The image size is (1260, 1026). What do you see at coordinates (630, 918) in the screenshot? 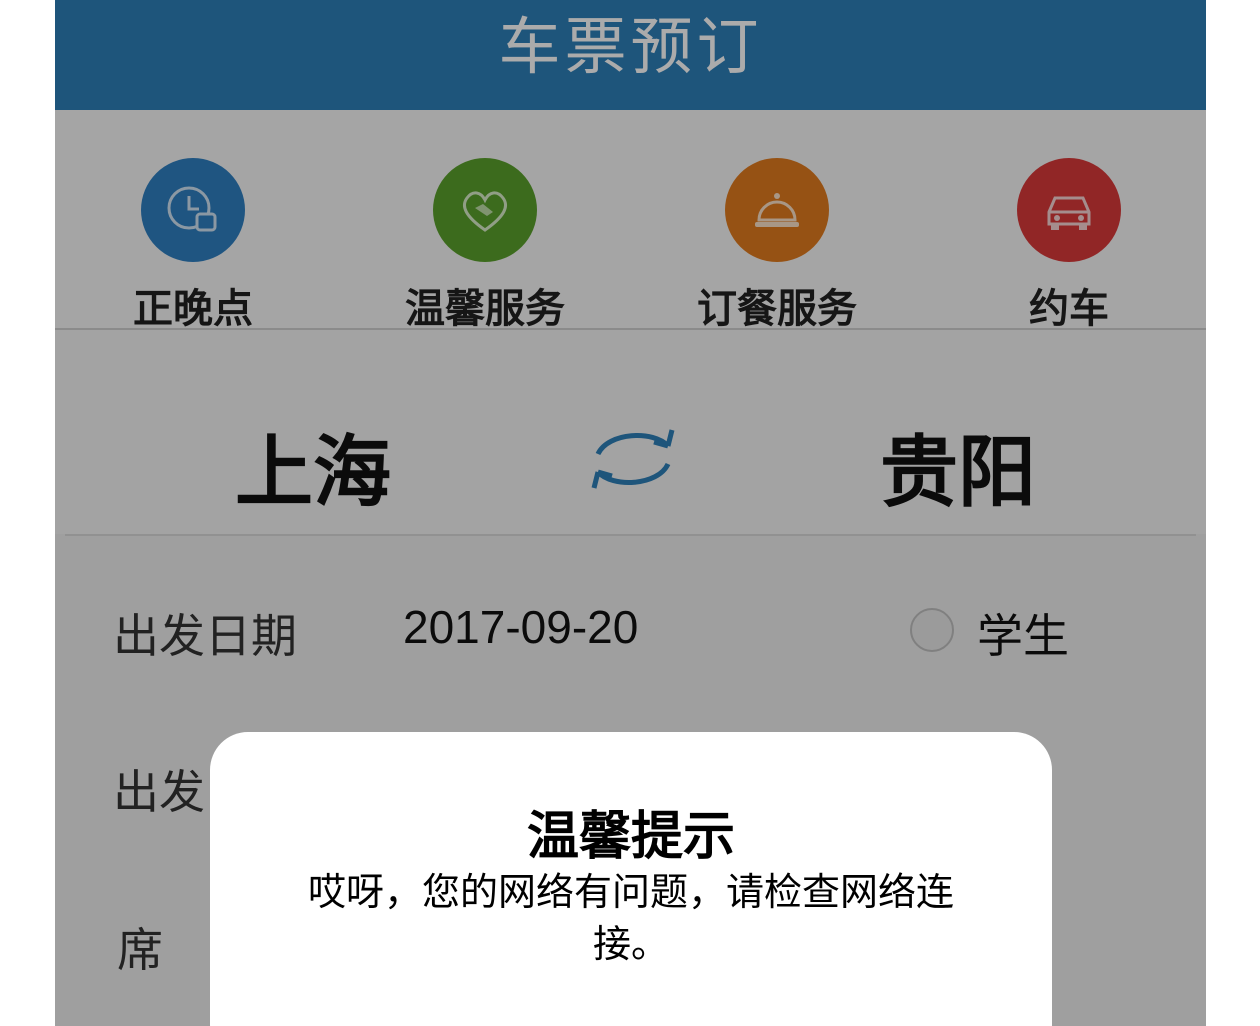
I see `dialog-message: 哎呀，您的网络有问题，请检查网络连接。` at bounding box center [630, 918].